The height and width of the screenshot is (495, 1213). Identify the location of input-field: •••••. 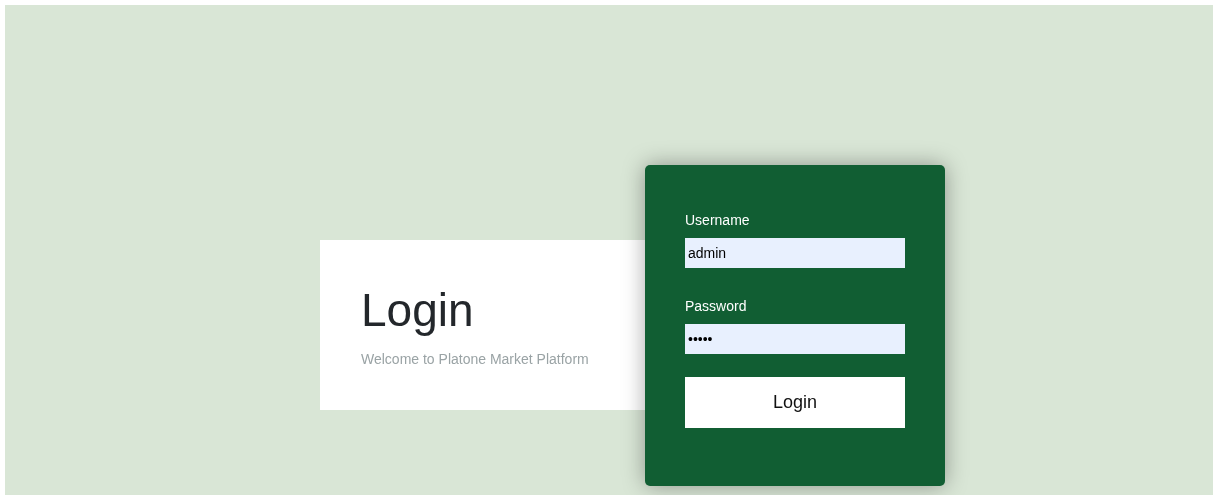
(795, 339).